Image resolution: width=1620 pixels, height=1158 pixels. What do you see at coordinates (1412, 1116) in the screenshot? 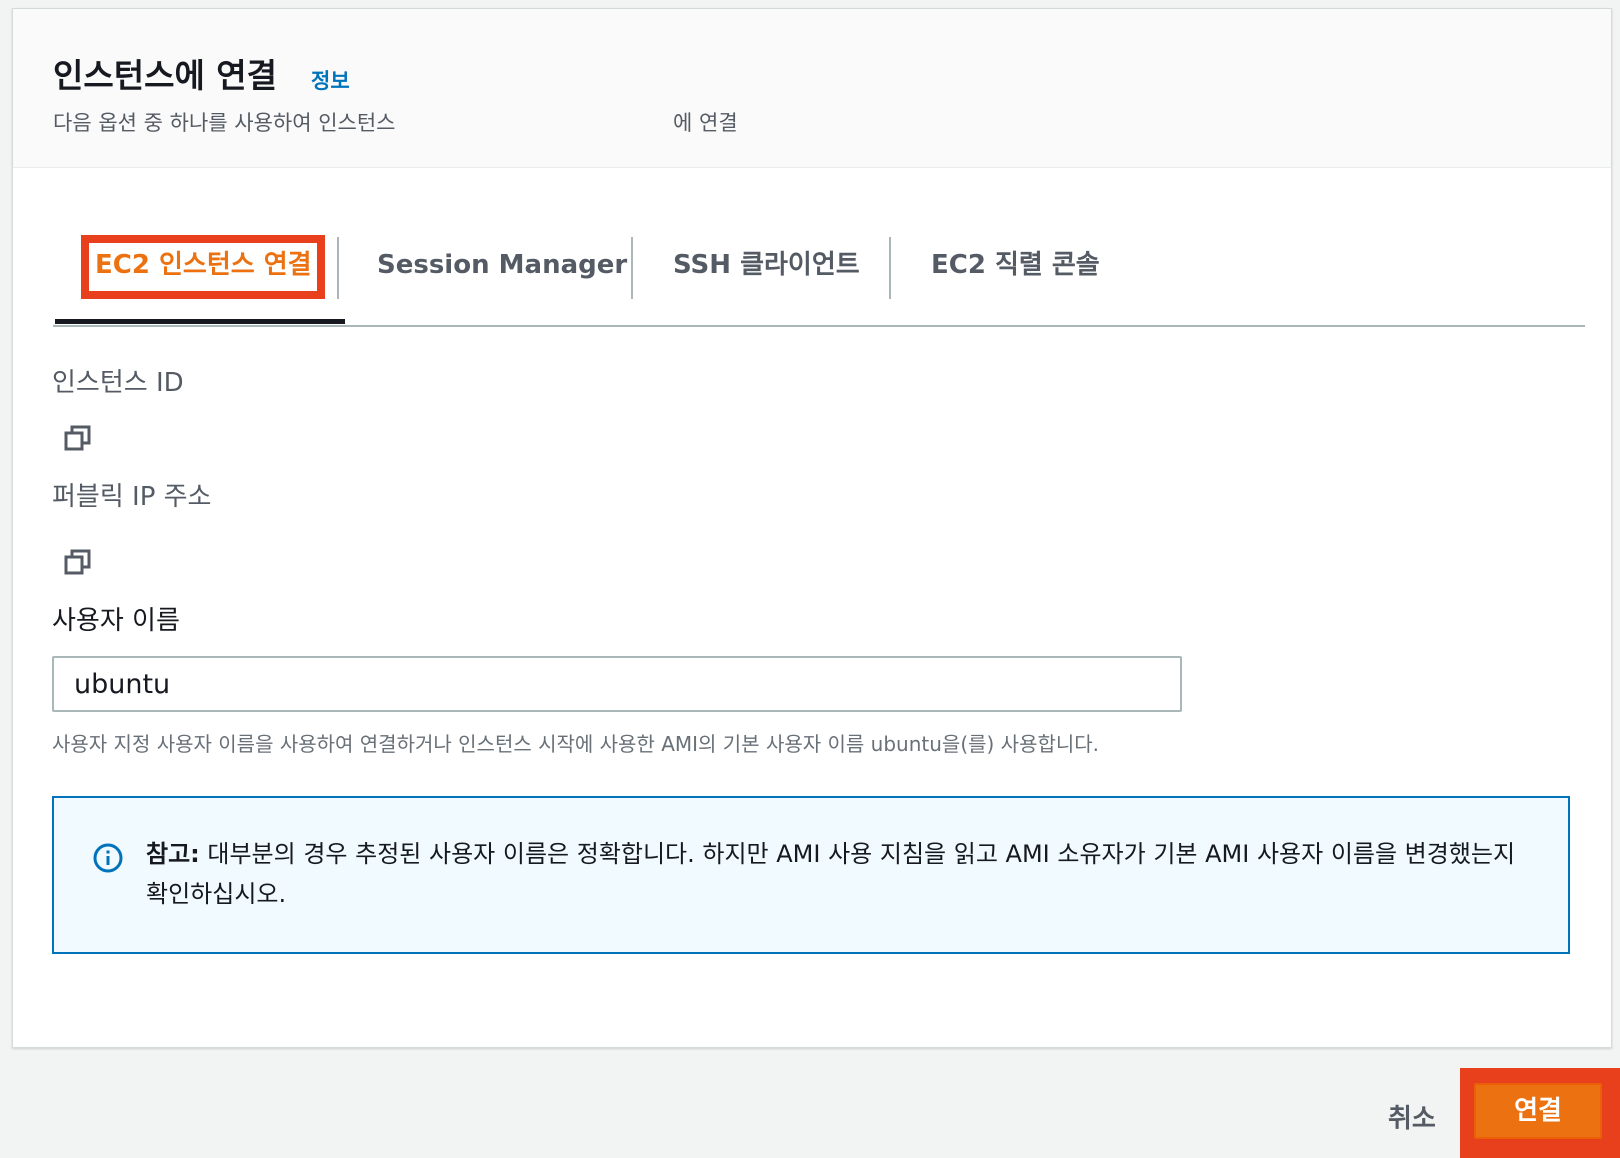
I see `cancel-button: 취소` at bounding box center [1412, 1116].